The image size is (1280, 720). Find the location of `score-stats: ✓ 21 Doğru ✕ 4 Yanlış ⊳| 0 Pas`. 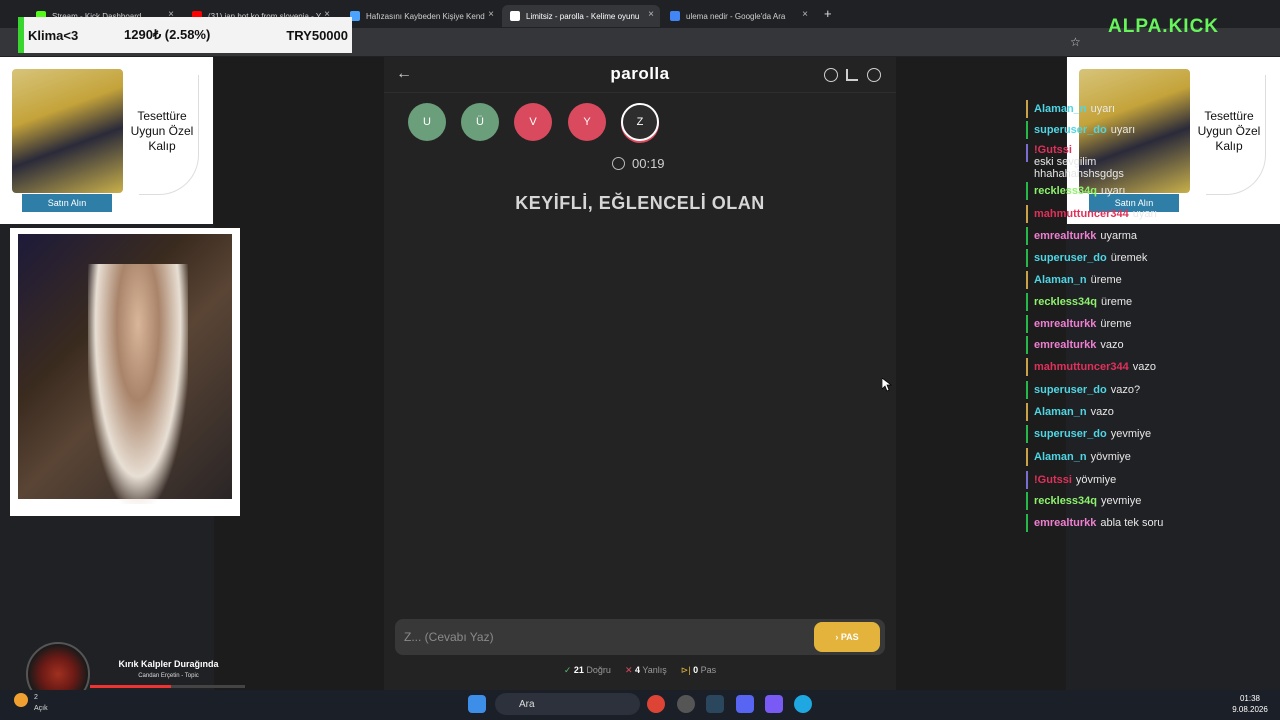

score-stats: ✓ 21 Doğru ✕ 4 Yanlış ⊳| 0 Pas is located at coordinates (640, 670).